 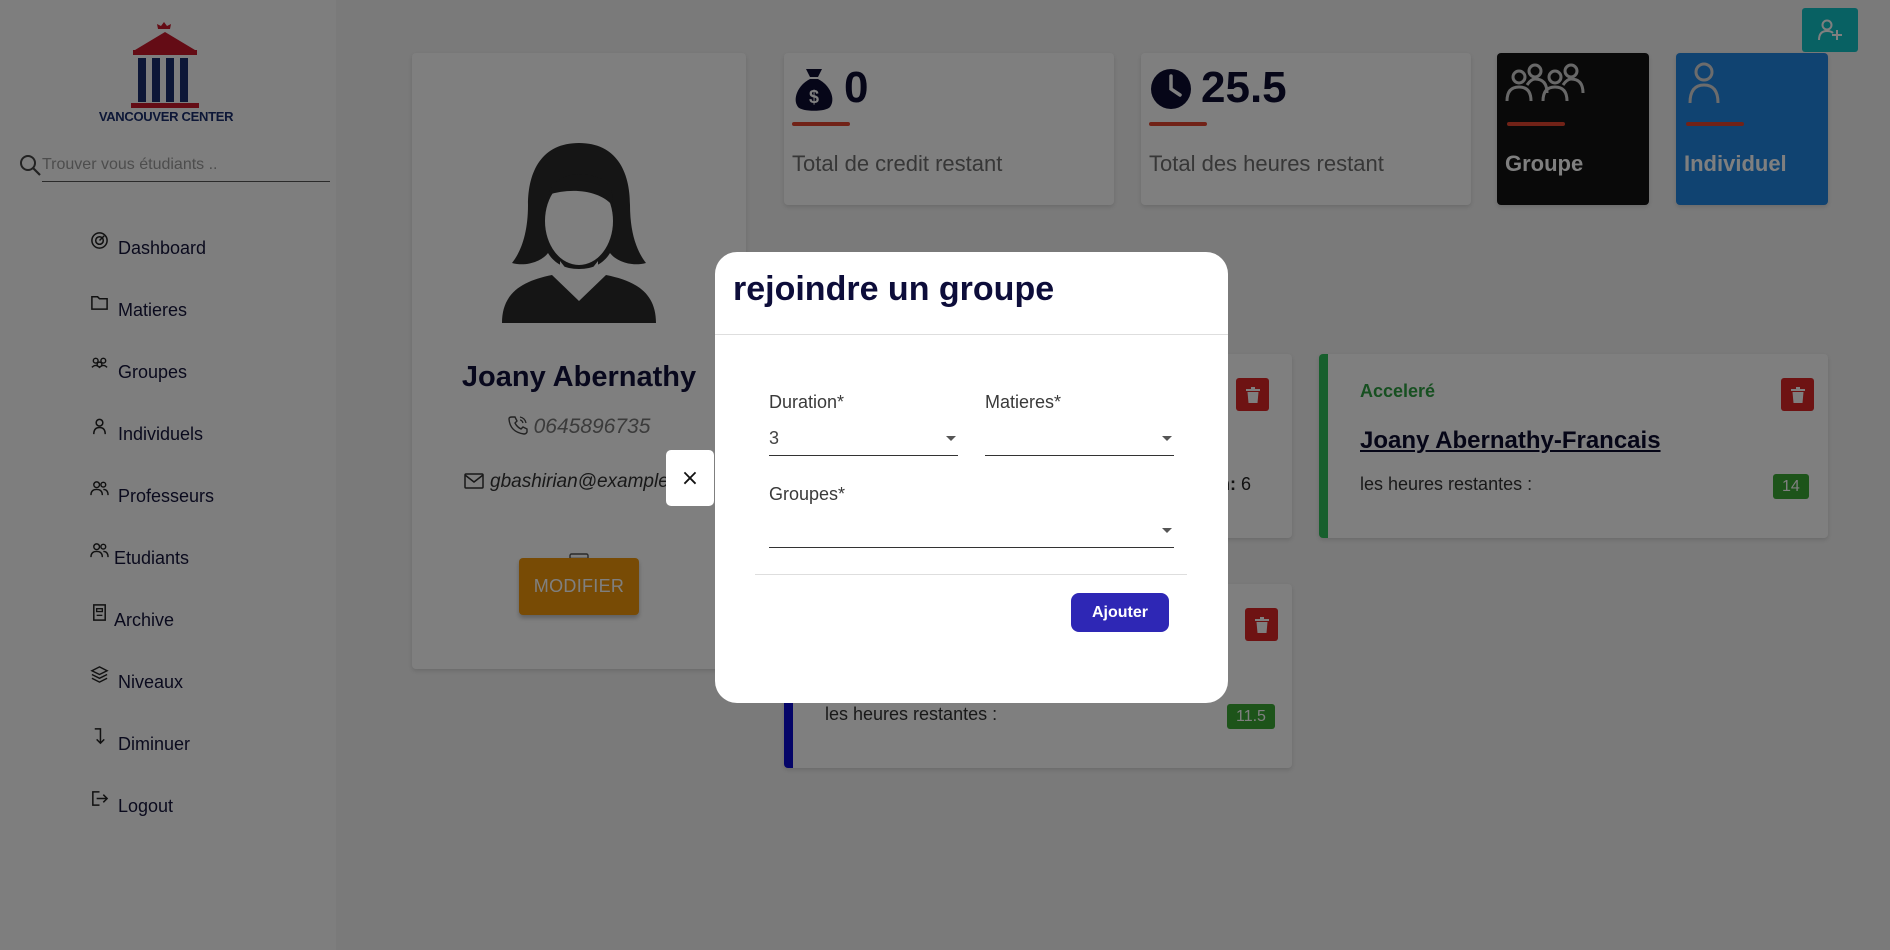 What do you see at coordinates (1023, 402) in the screenshot?
I see `matieres-label: Matieres*` at bounding box center [1023, 402].